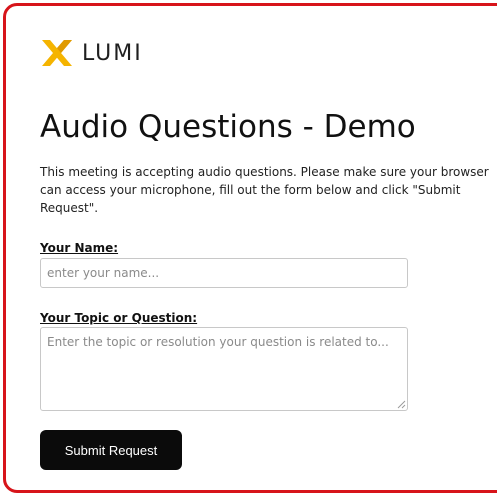  Describe the element at coordinates (224, 369) in the screenshot. I see `topic-textarea` at that location.